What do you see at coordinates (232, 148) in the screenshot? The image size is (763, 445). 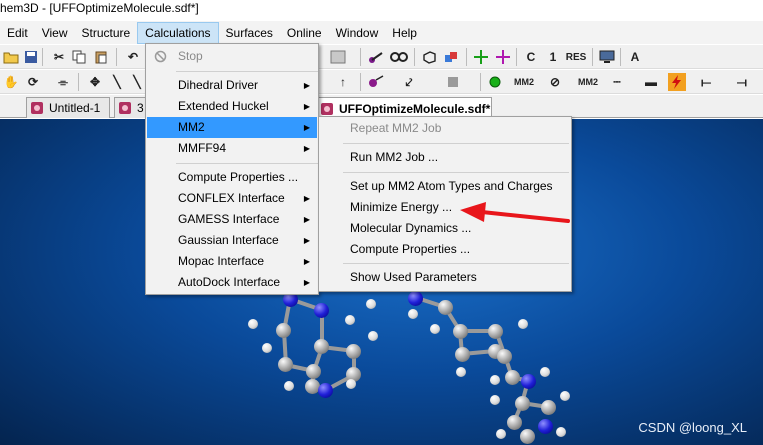 I see `menu-item-mmff94: MMFF94 ▶` at bounding box center [232, 148].